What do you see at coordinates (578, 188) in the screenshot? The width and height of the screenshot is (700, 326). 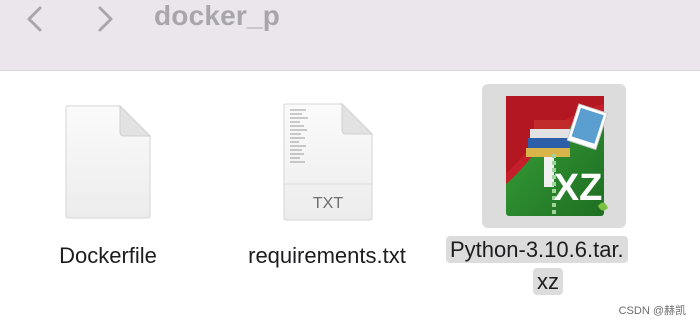 I see `xz-badge: XZ` at bounding box center [578, 188].